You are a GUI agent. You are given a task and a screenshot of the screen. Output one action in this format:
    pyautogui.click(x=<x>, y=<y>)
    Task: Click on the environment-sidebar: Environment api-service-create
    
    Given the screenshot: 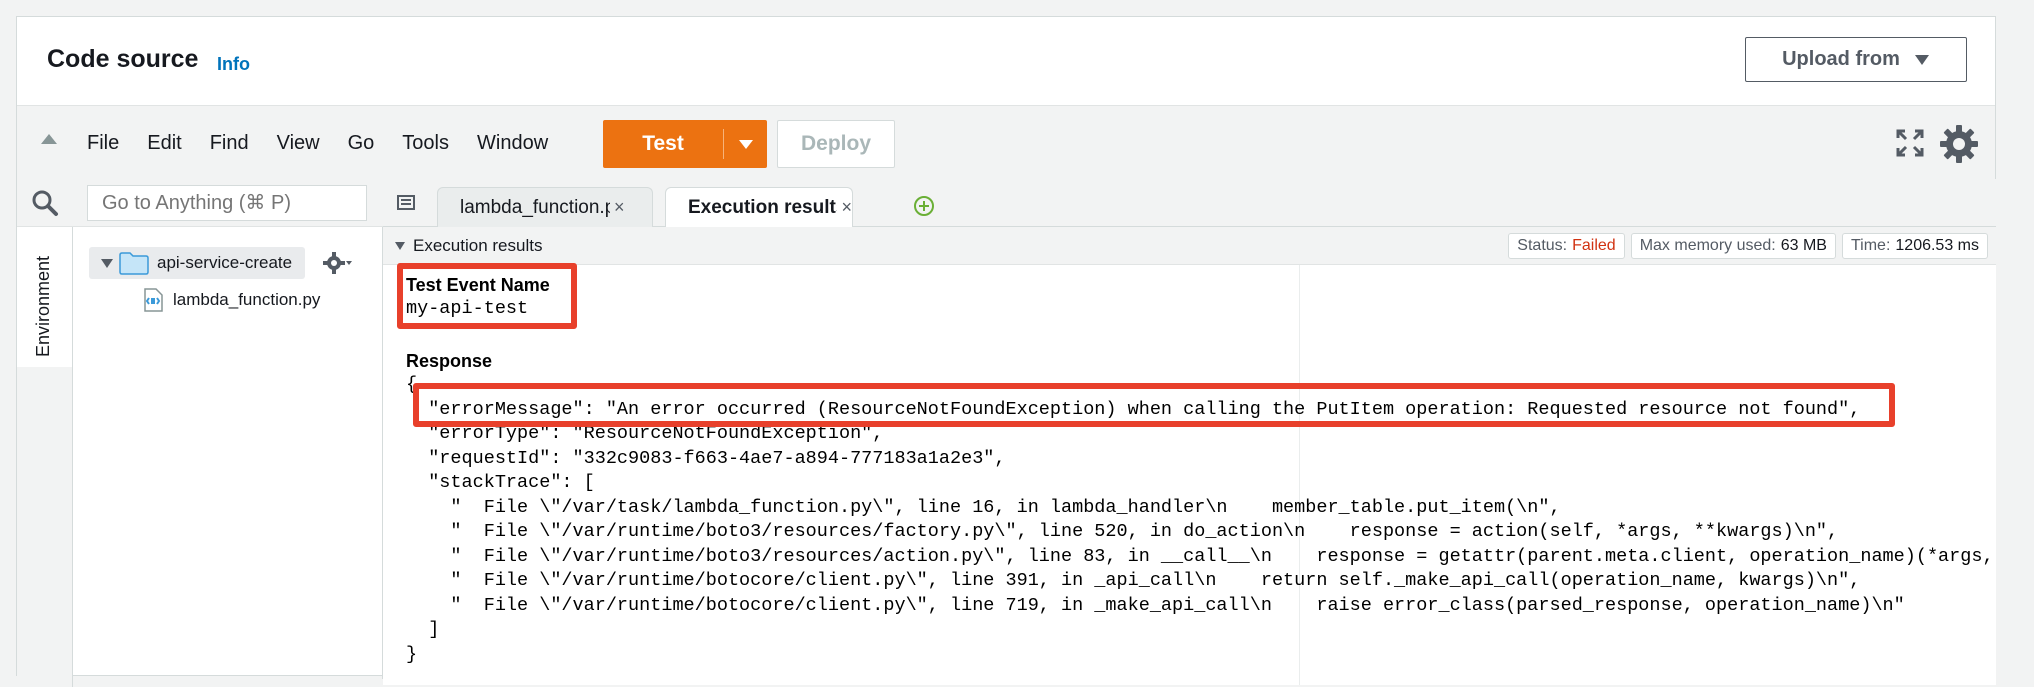 What is the action you would take?
    pyautogui.click(x=200, y=433)
    